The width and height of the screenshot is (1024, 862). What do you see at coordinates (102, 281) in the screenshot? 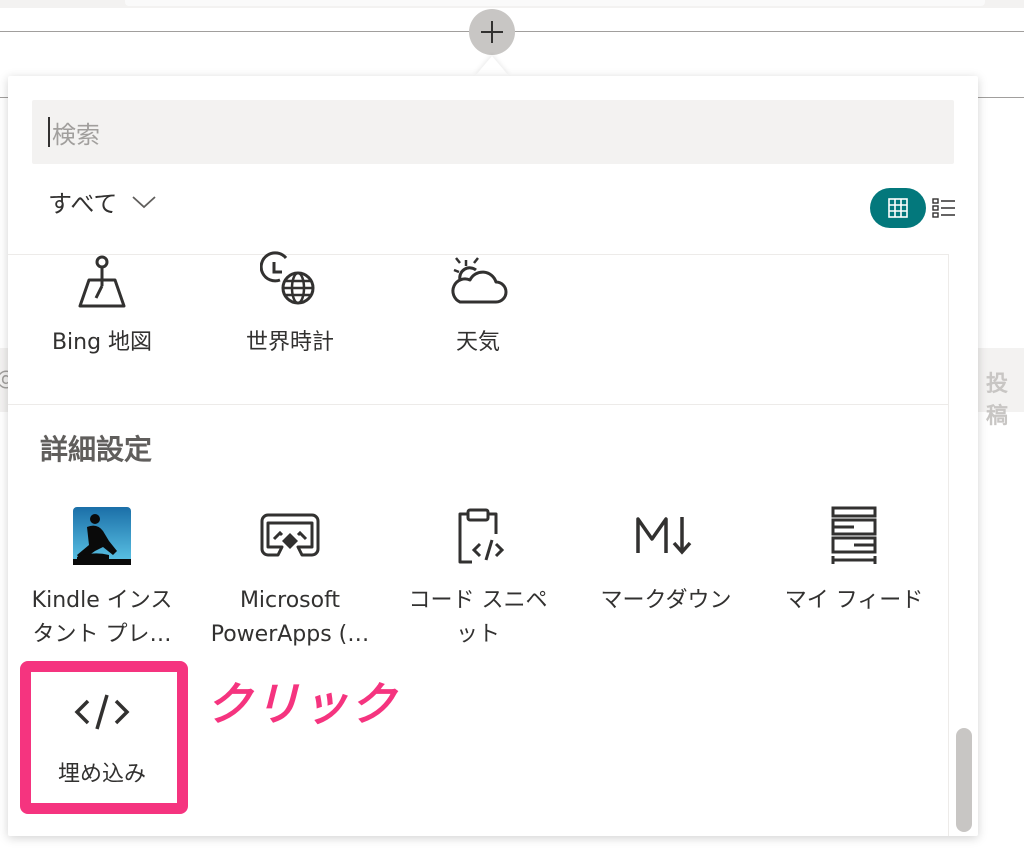
I see `map-pin-icon` at bounding box center [102, 281].